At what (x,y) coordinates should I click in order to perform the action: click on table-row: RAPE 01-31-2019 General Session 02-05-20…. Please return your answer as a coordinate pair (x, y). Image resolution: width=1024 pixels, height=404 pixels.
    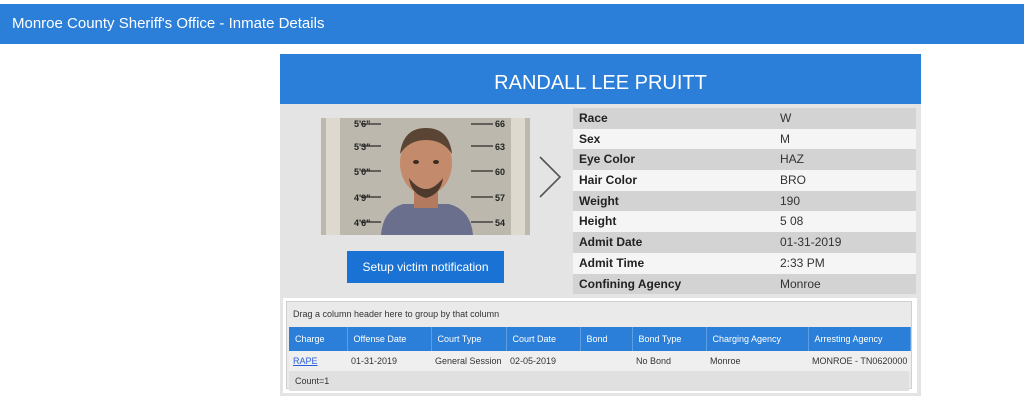
    Looking at the image, I should click on (600, 361).